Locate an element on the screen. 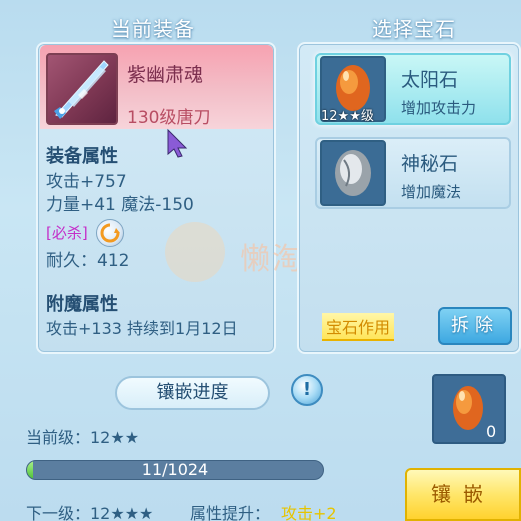 This screenshot has height=521, width=521. refresh-icon is located at coordinates (110, 233).